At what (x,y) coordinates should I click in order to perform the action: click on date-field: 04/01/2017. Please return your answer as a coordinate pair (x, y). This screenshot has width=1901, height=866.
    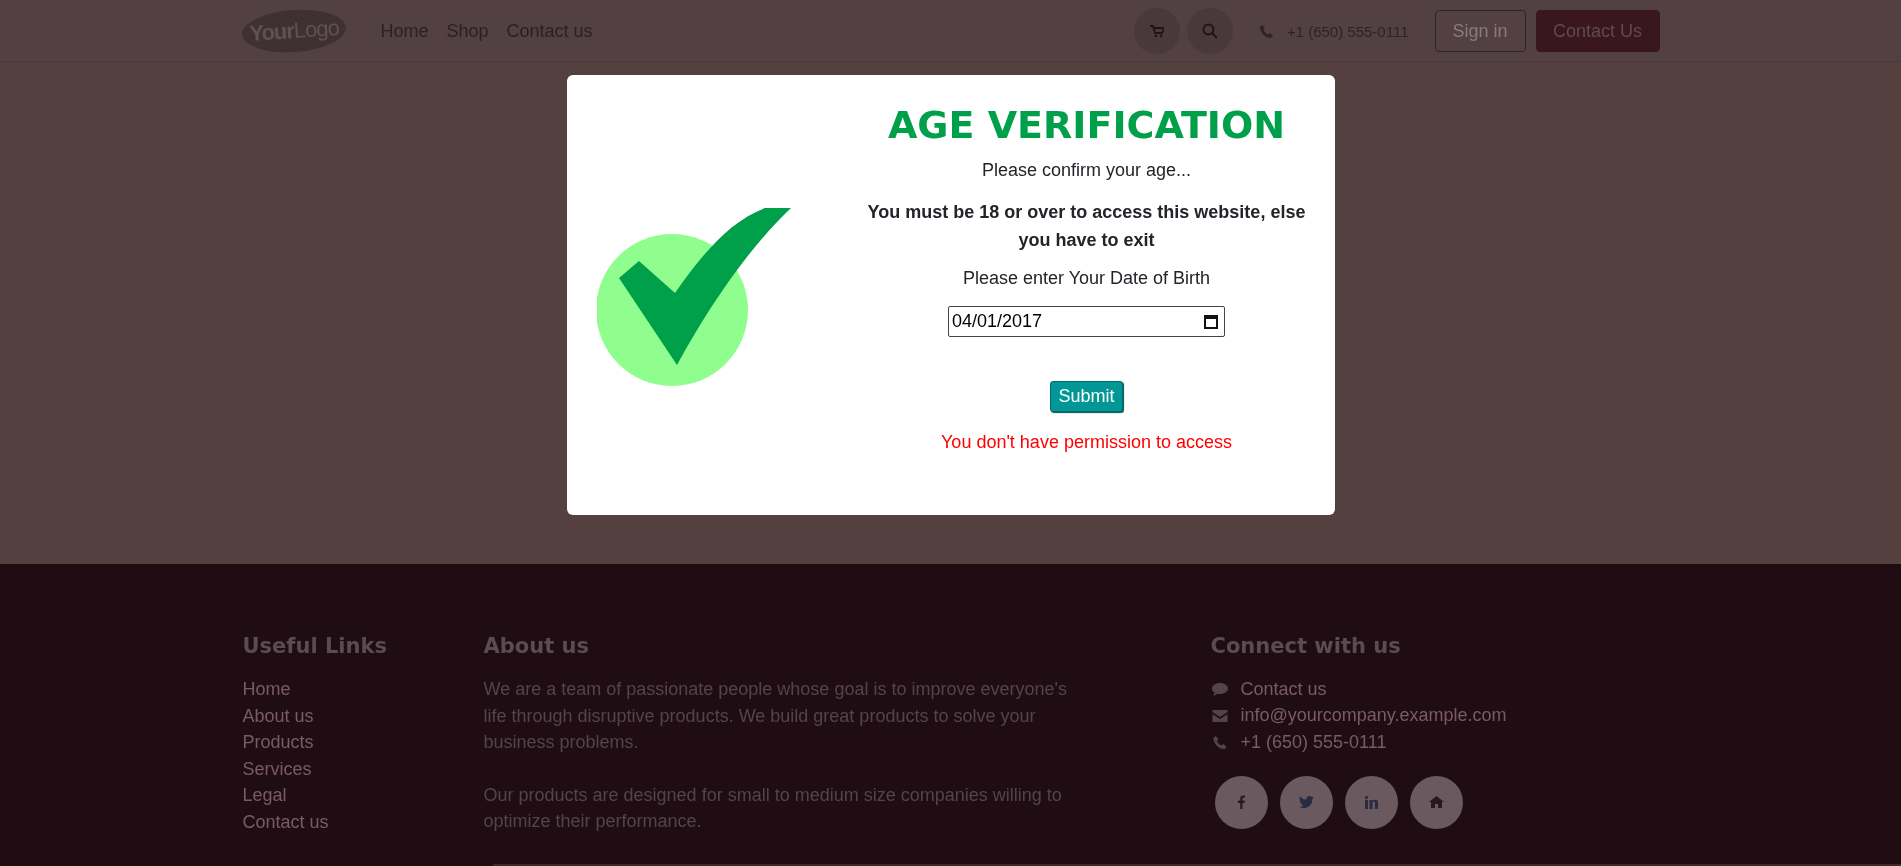
    Looking at the image, I should click on (1086, 321).